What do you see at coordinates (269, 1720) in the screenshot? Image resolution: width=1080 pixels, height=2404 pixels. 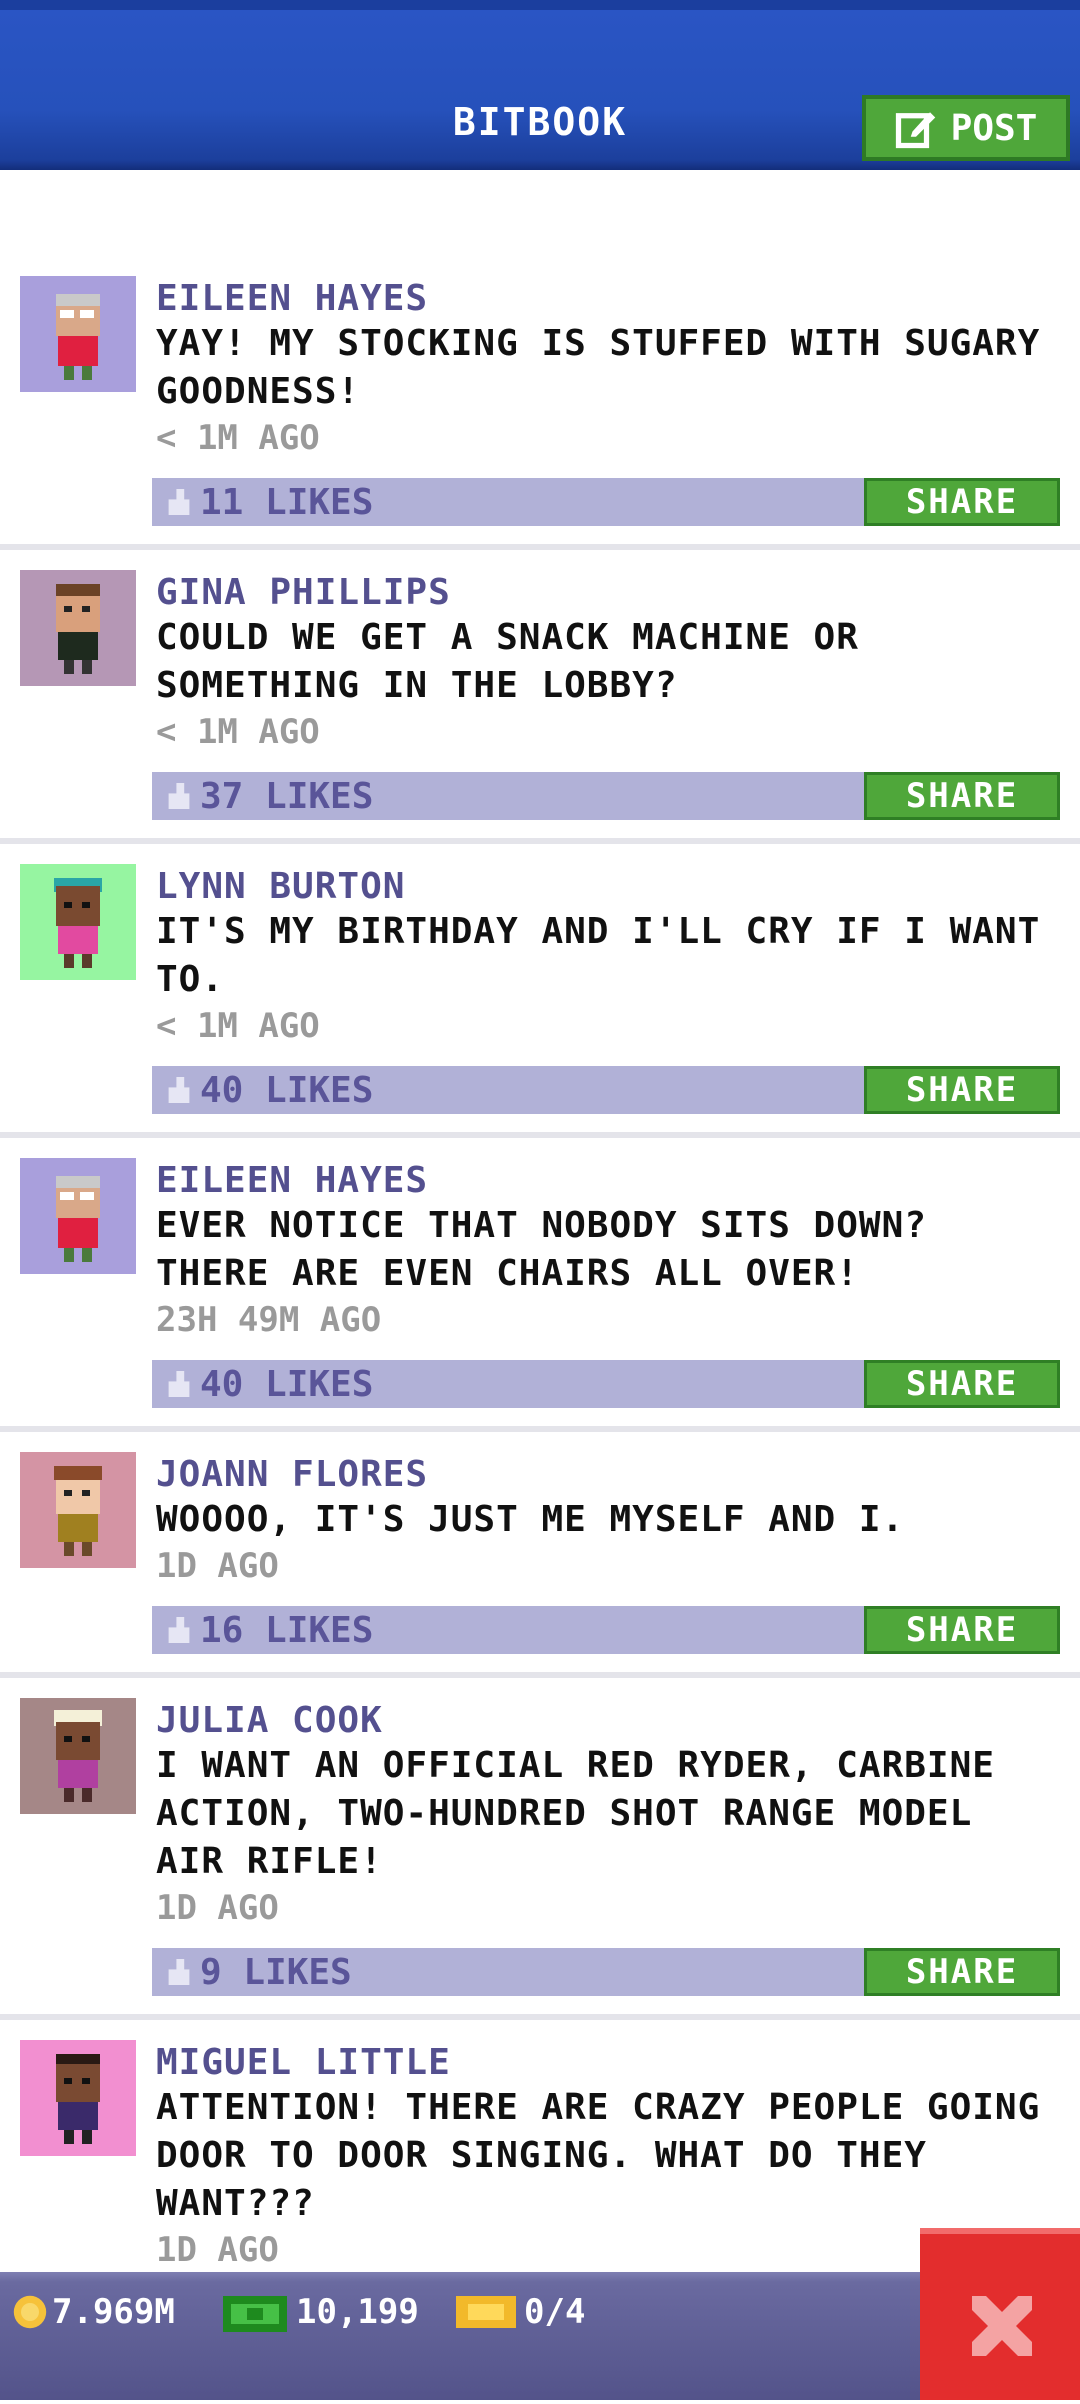 I see `post-author: JULIA COOK` at bounding box center [269, 1720].